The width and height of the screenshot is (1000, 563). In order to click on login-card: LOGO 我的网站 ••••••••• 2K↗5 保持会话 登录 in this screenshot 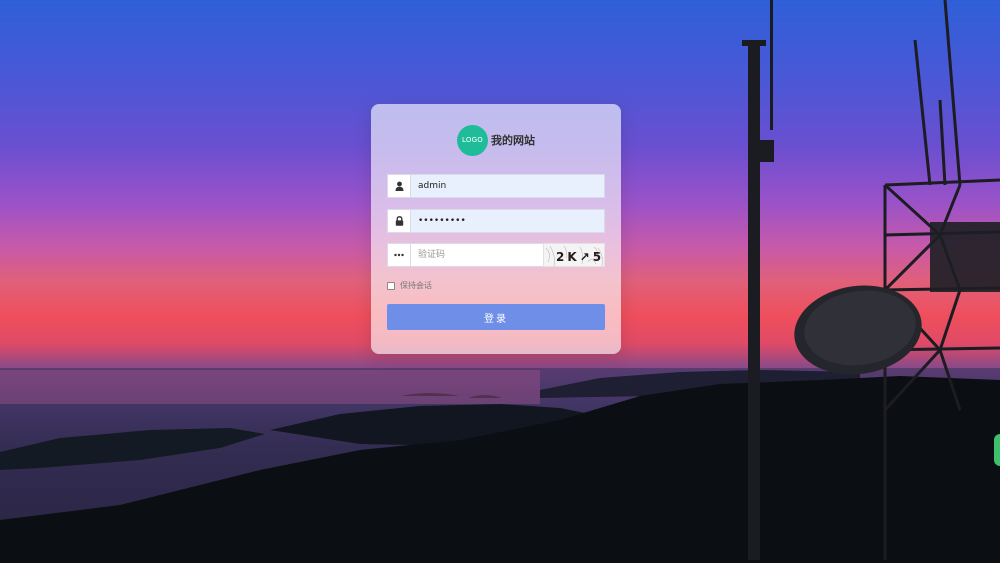, I will do `click(496, 229)`.